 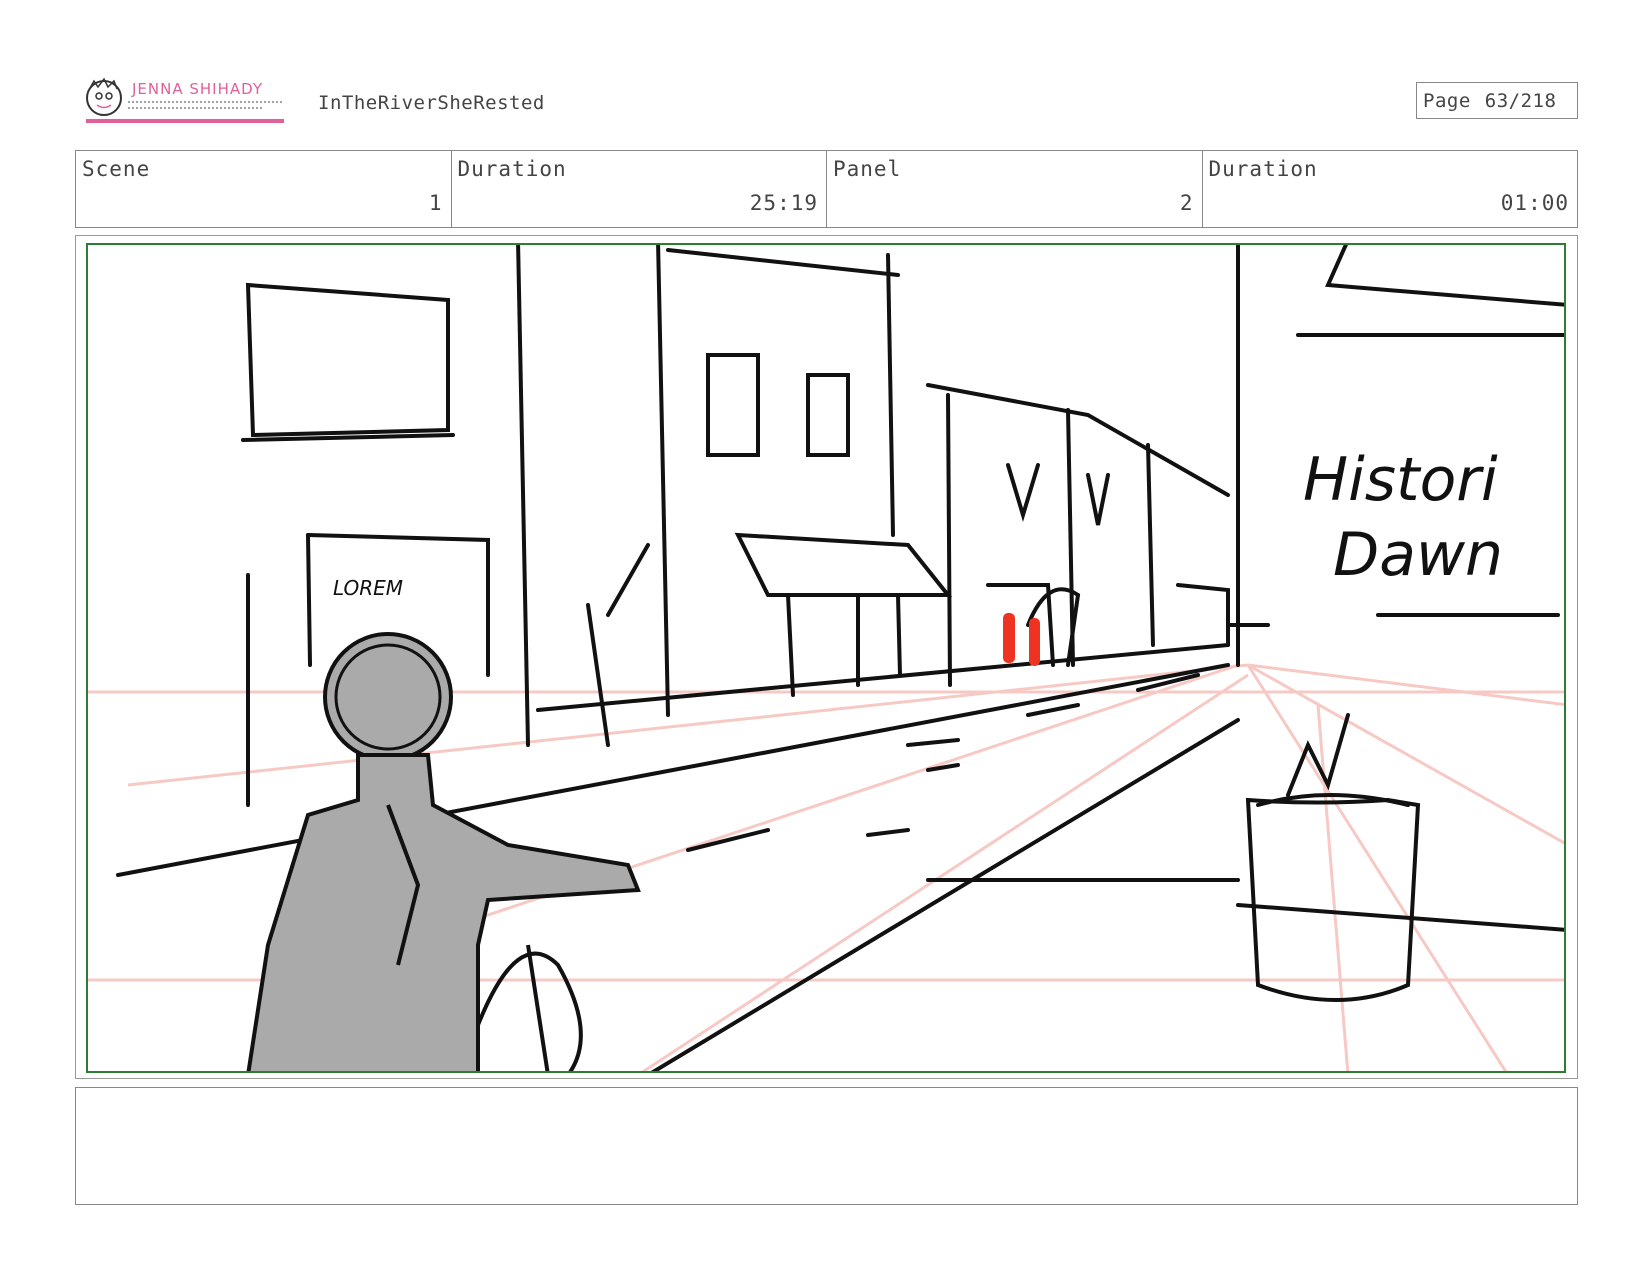 I want to click on scene-duration-cell: Duration 25:19, so click(x=639, y=189).